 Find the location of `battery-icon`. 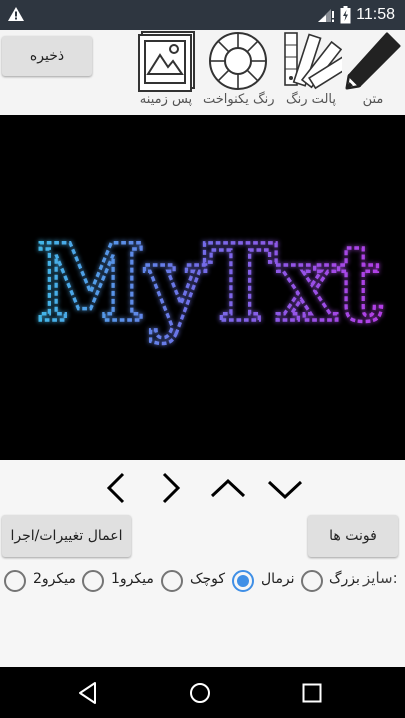

battery-icon is located at coordinates (345, 15).